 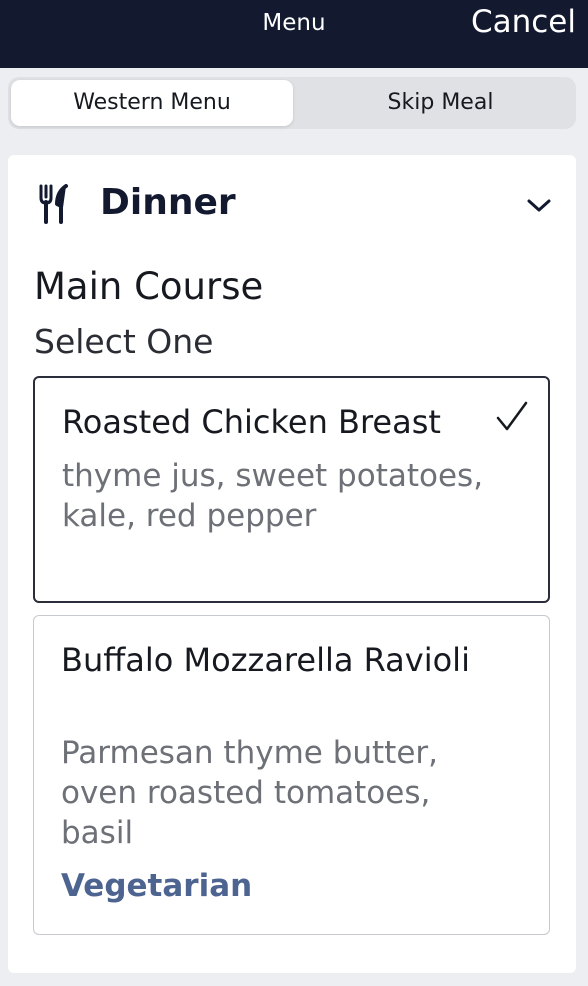 I want to click on chevron-down-icon, so click(x=539, y=205).